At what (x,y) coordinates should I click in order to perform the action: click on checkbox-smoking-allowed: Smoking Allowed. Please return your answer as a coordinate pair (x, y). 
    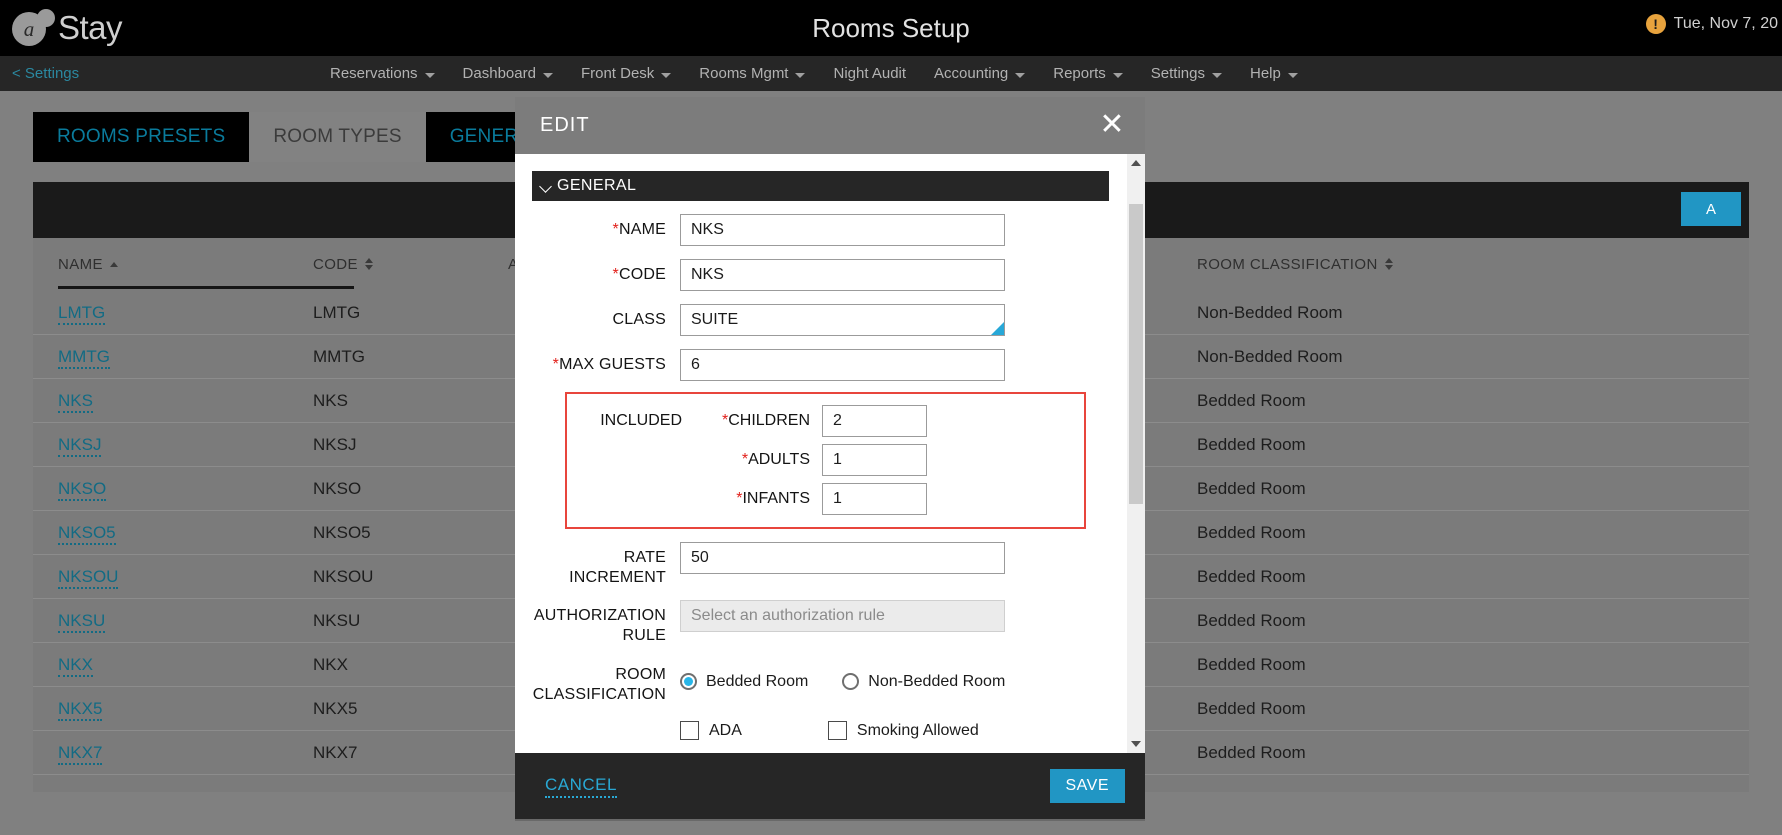
    Looking at the image, I should click on (903, 731).